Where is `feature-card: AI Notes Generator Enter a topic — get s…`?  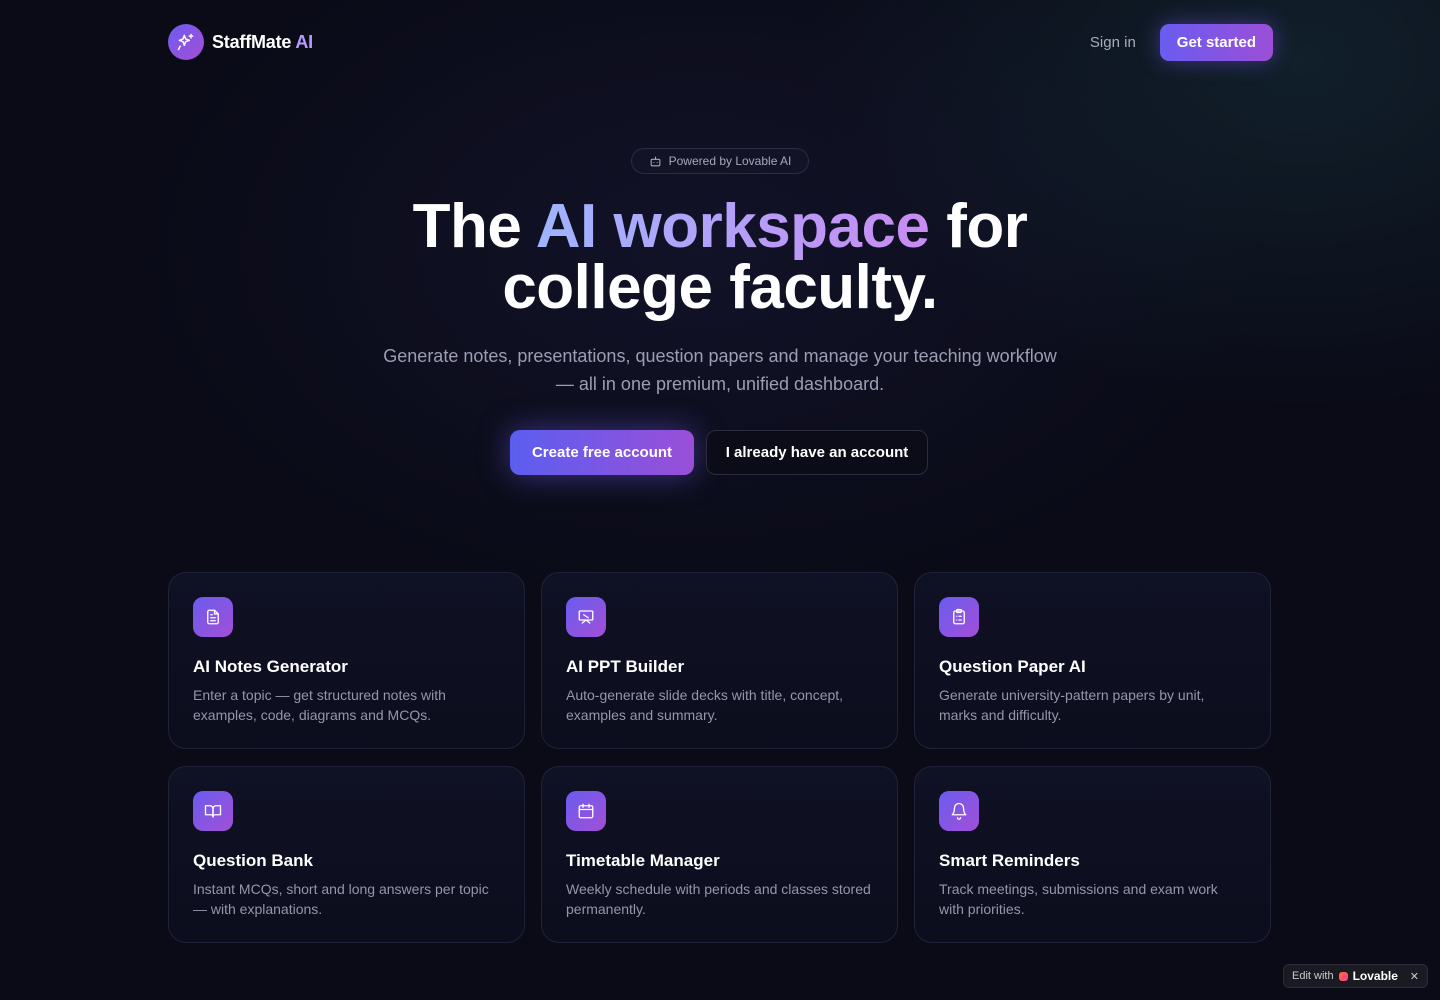 feature-card: AI Notes Generator Enter a topic — get s… is located at coordinates (346, 660).